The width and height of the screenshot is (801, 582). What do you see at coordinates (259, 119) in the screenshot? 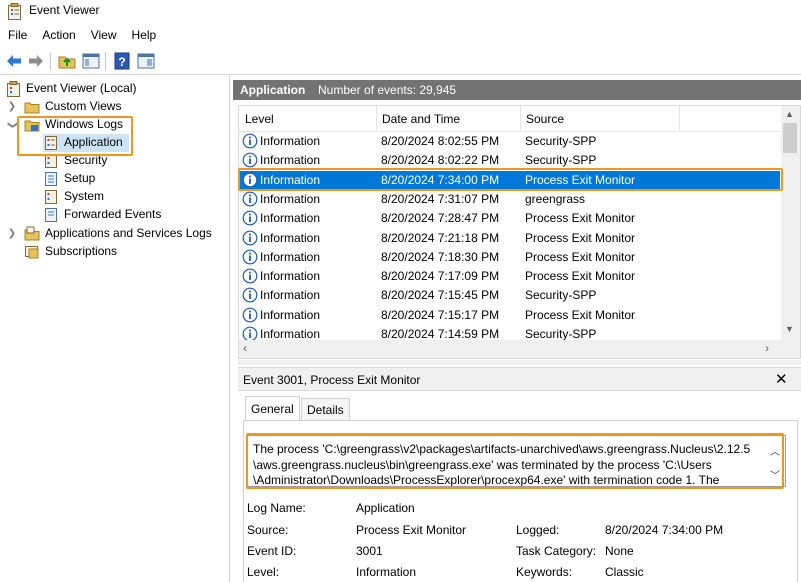
I see `column-header-level: Level` at bounding box center [259, 119].